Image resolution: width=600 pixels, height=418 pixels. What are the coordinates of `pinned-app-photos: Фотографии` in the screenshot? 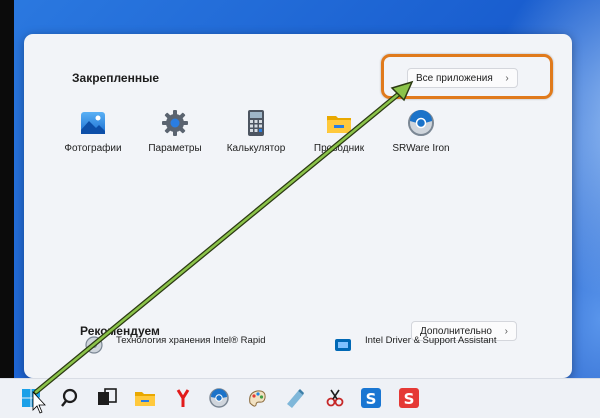 It's located at (93, 131).